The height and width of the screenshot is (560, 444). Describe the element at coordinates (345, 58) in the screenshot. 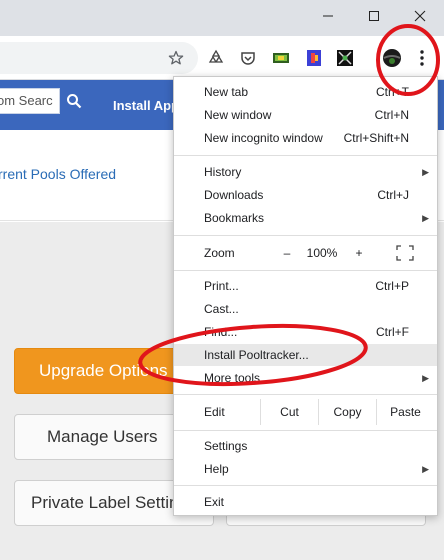

I see `dark-extension-icon` at that location.